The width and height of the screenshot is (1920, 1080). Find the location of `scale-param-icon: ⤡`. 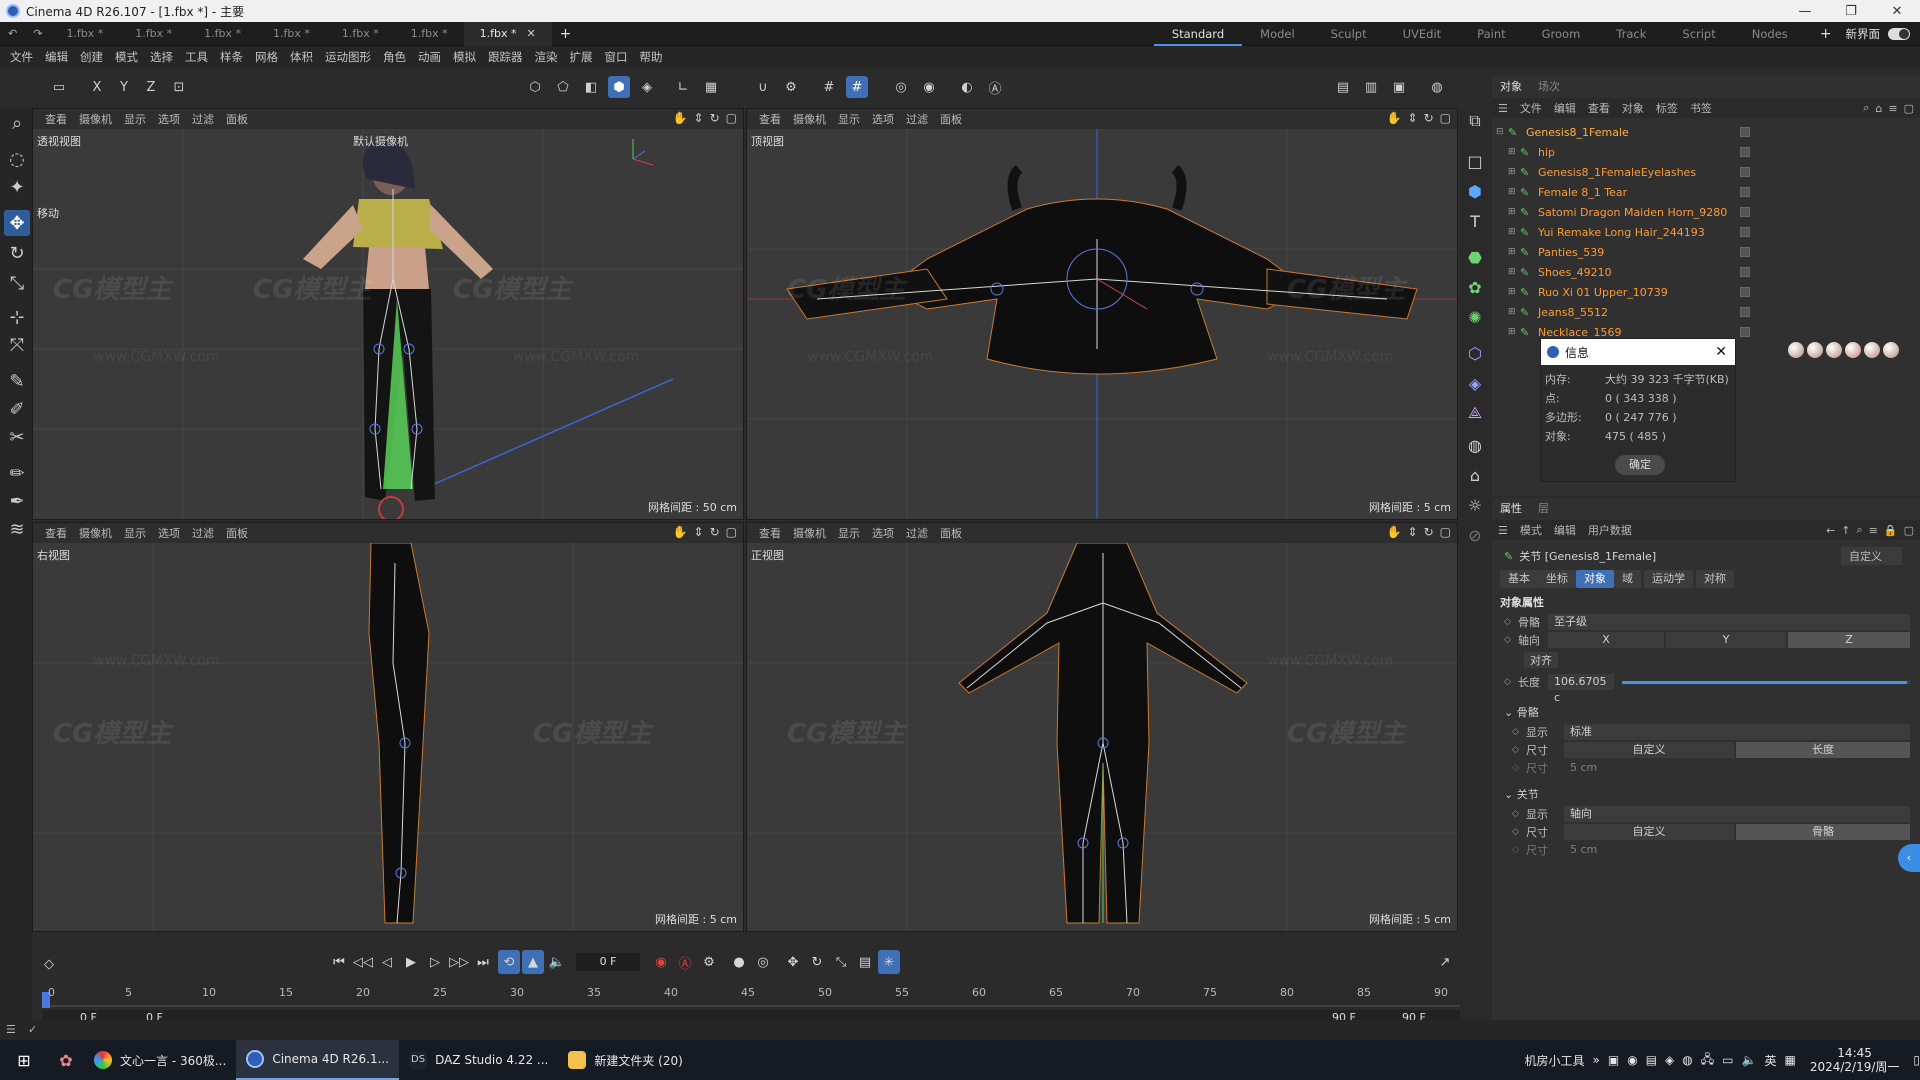

scale-param-icon: ⤡ is located at coordinates (841, 962).